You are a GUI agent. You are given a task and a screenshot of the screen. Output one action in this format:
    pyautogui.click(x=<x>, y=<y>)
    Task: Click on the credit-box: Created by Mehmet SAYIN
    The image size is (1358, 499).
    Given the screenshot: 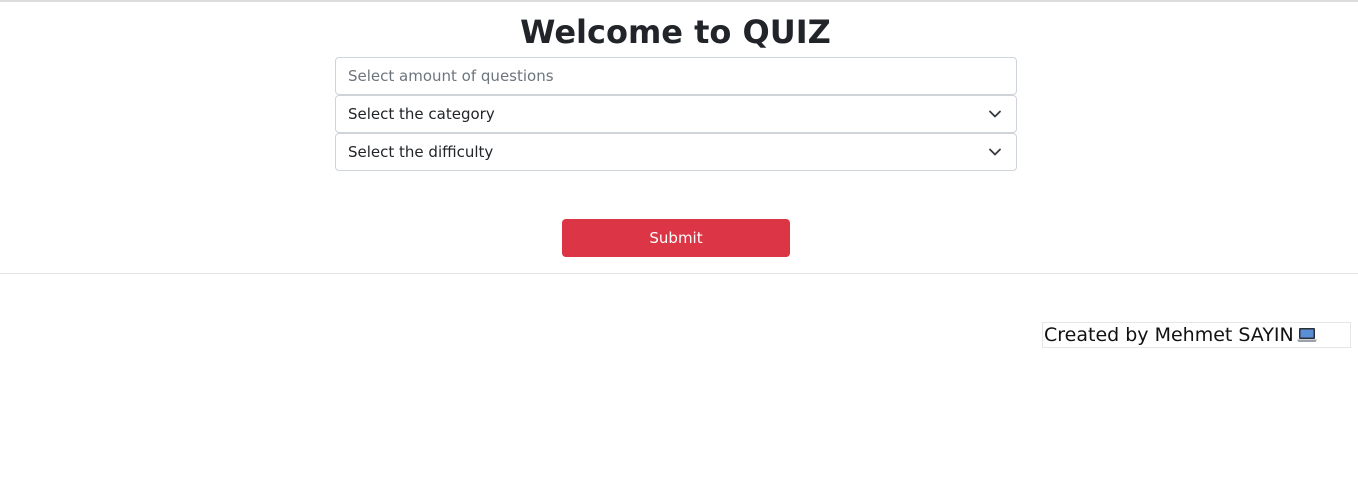 What is the action you would take?
    pyautogui.click(x=1196, y=335)
    